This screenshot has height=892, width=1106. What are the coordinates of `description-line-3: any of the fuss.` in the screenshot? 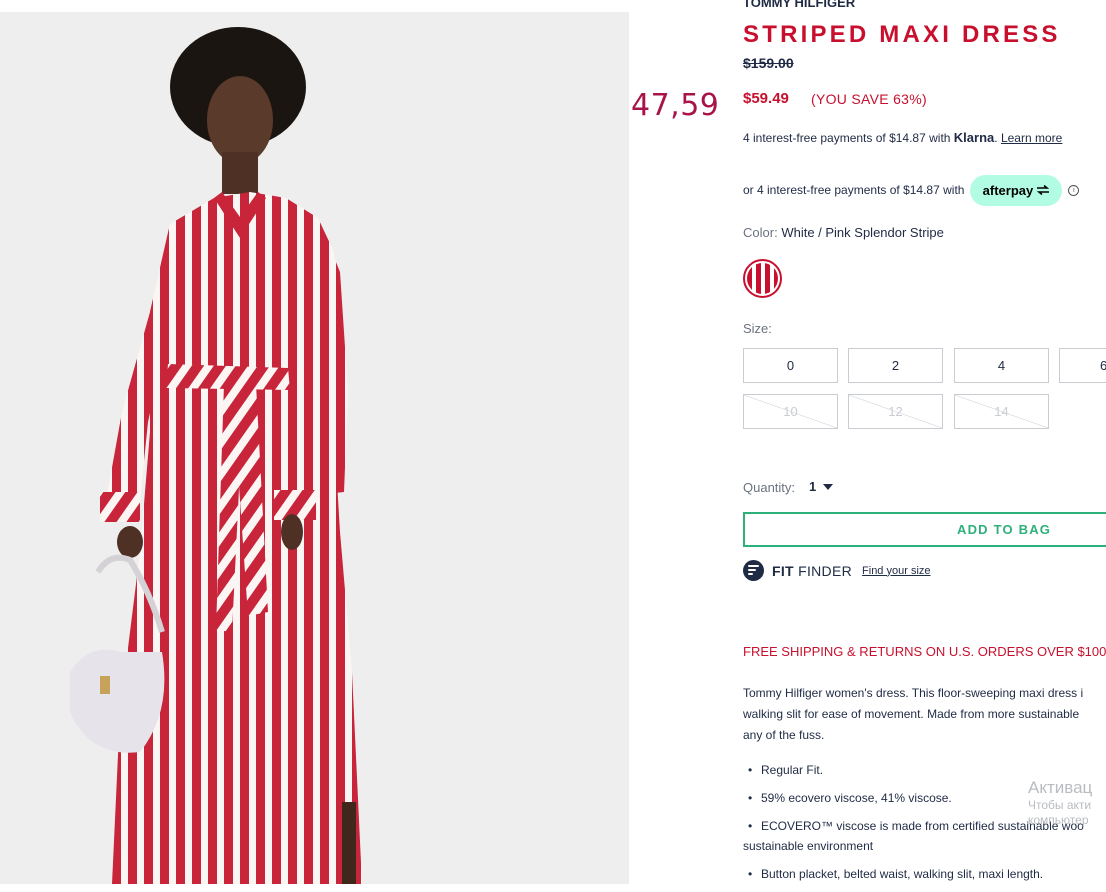 It's located at (784, 735).